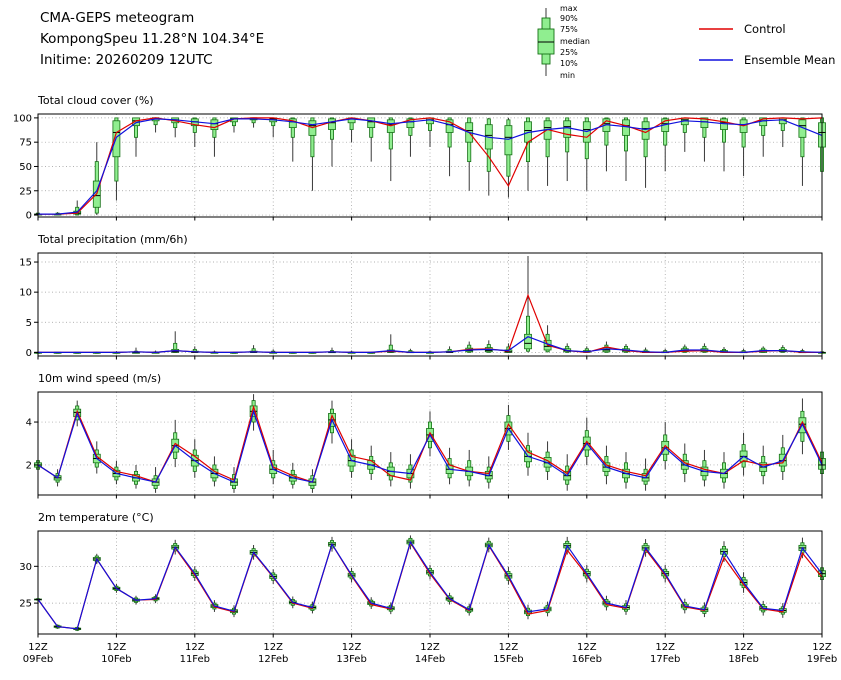 The image size is (841, 680). What do you see at coordinates (569, 29) in the screenshot?
I see `svg-text: 75%` at bounding box center [569, 29].